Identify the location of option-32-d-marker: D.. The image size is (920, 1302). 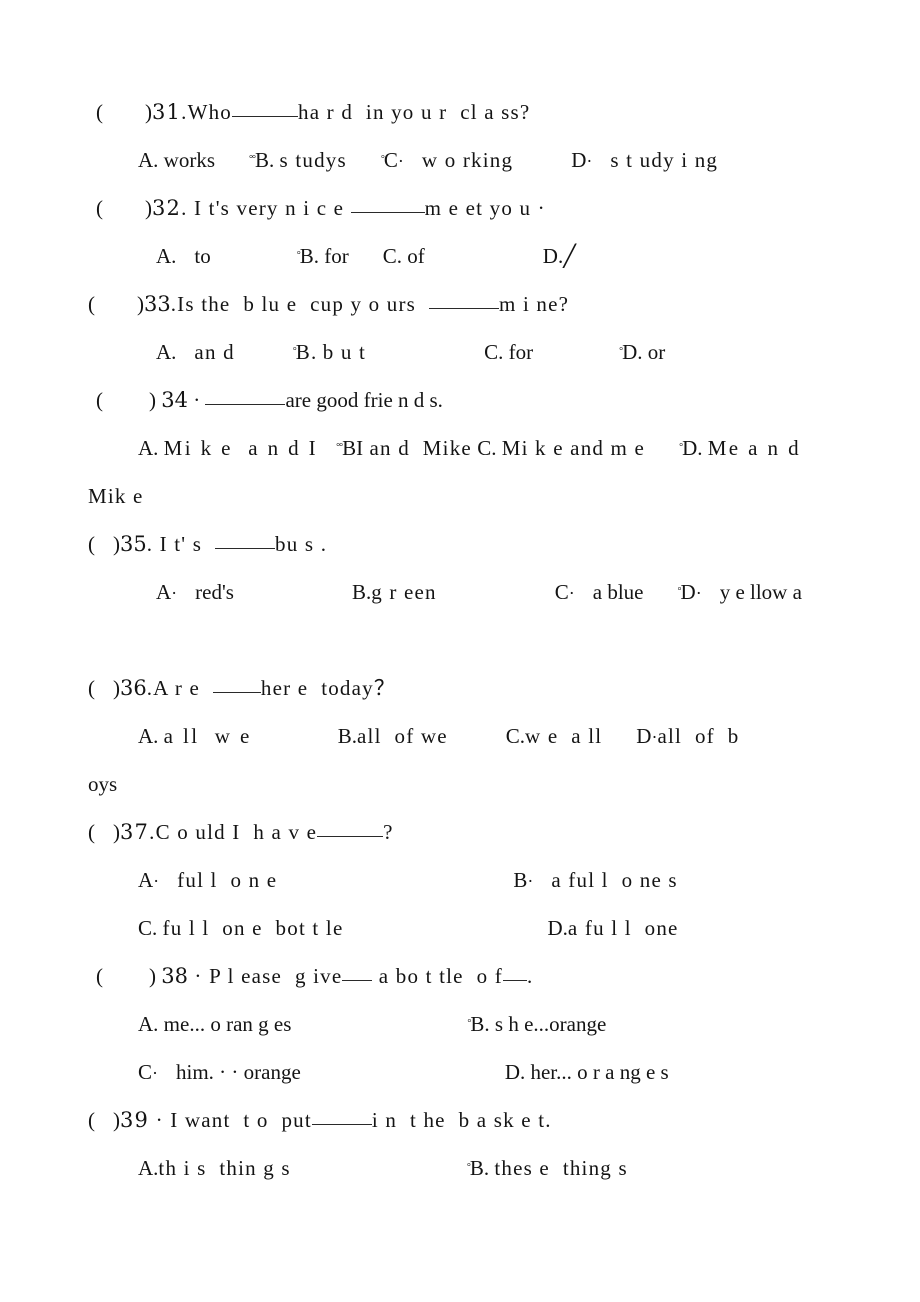
(553, 256).